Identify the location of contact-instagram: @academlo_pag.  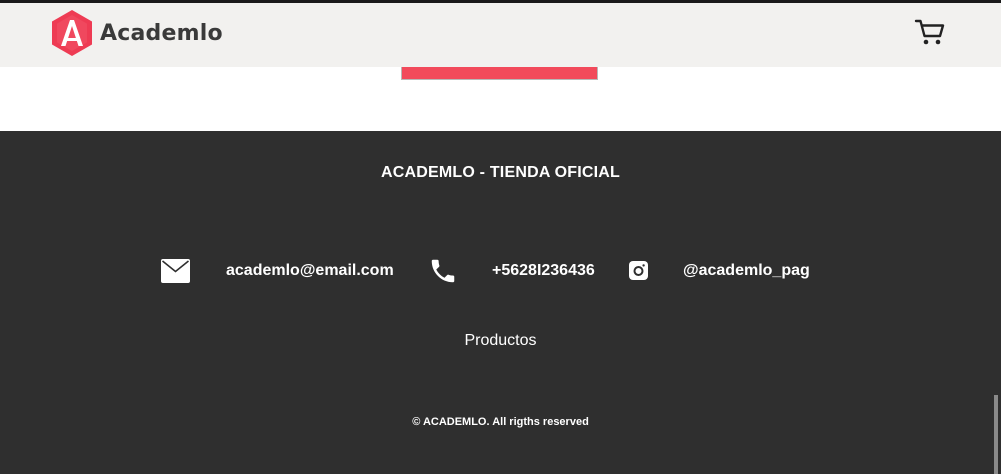
(746, 271).